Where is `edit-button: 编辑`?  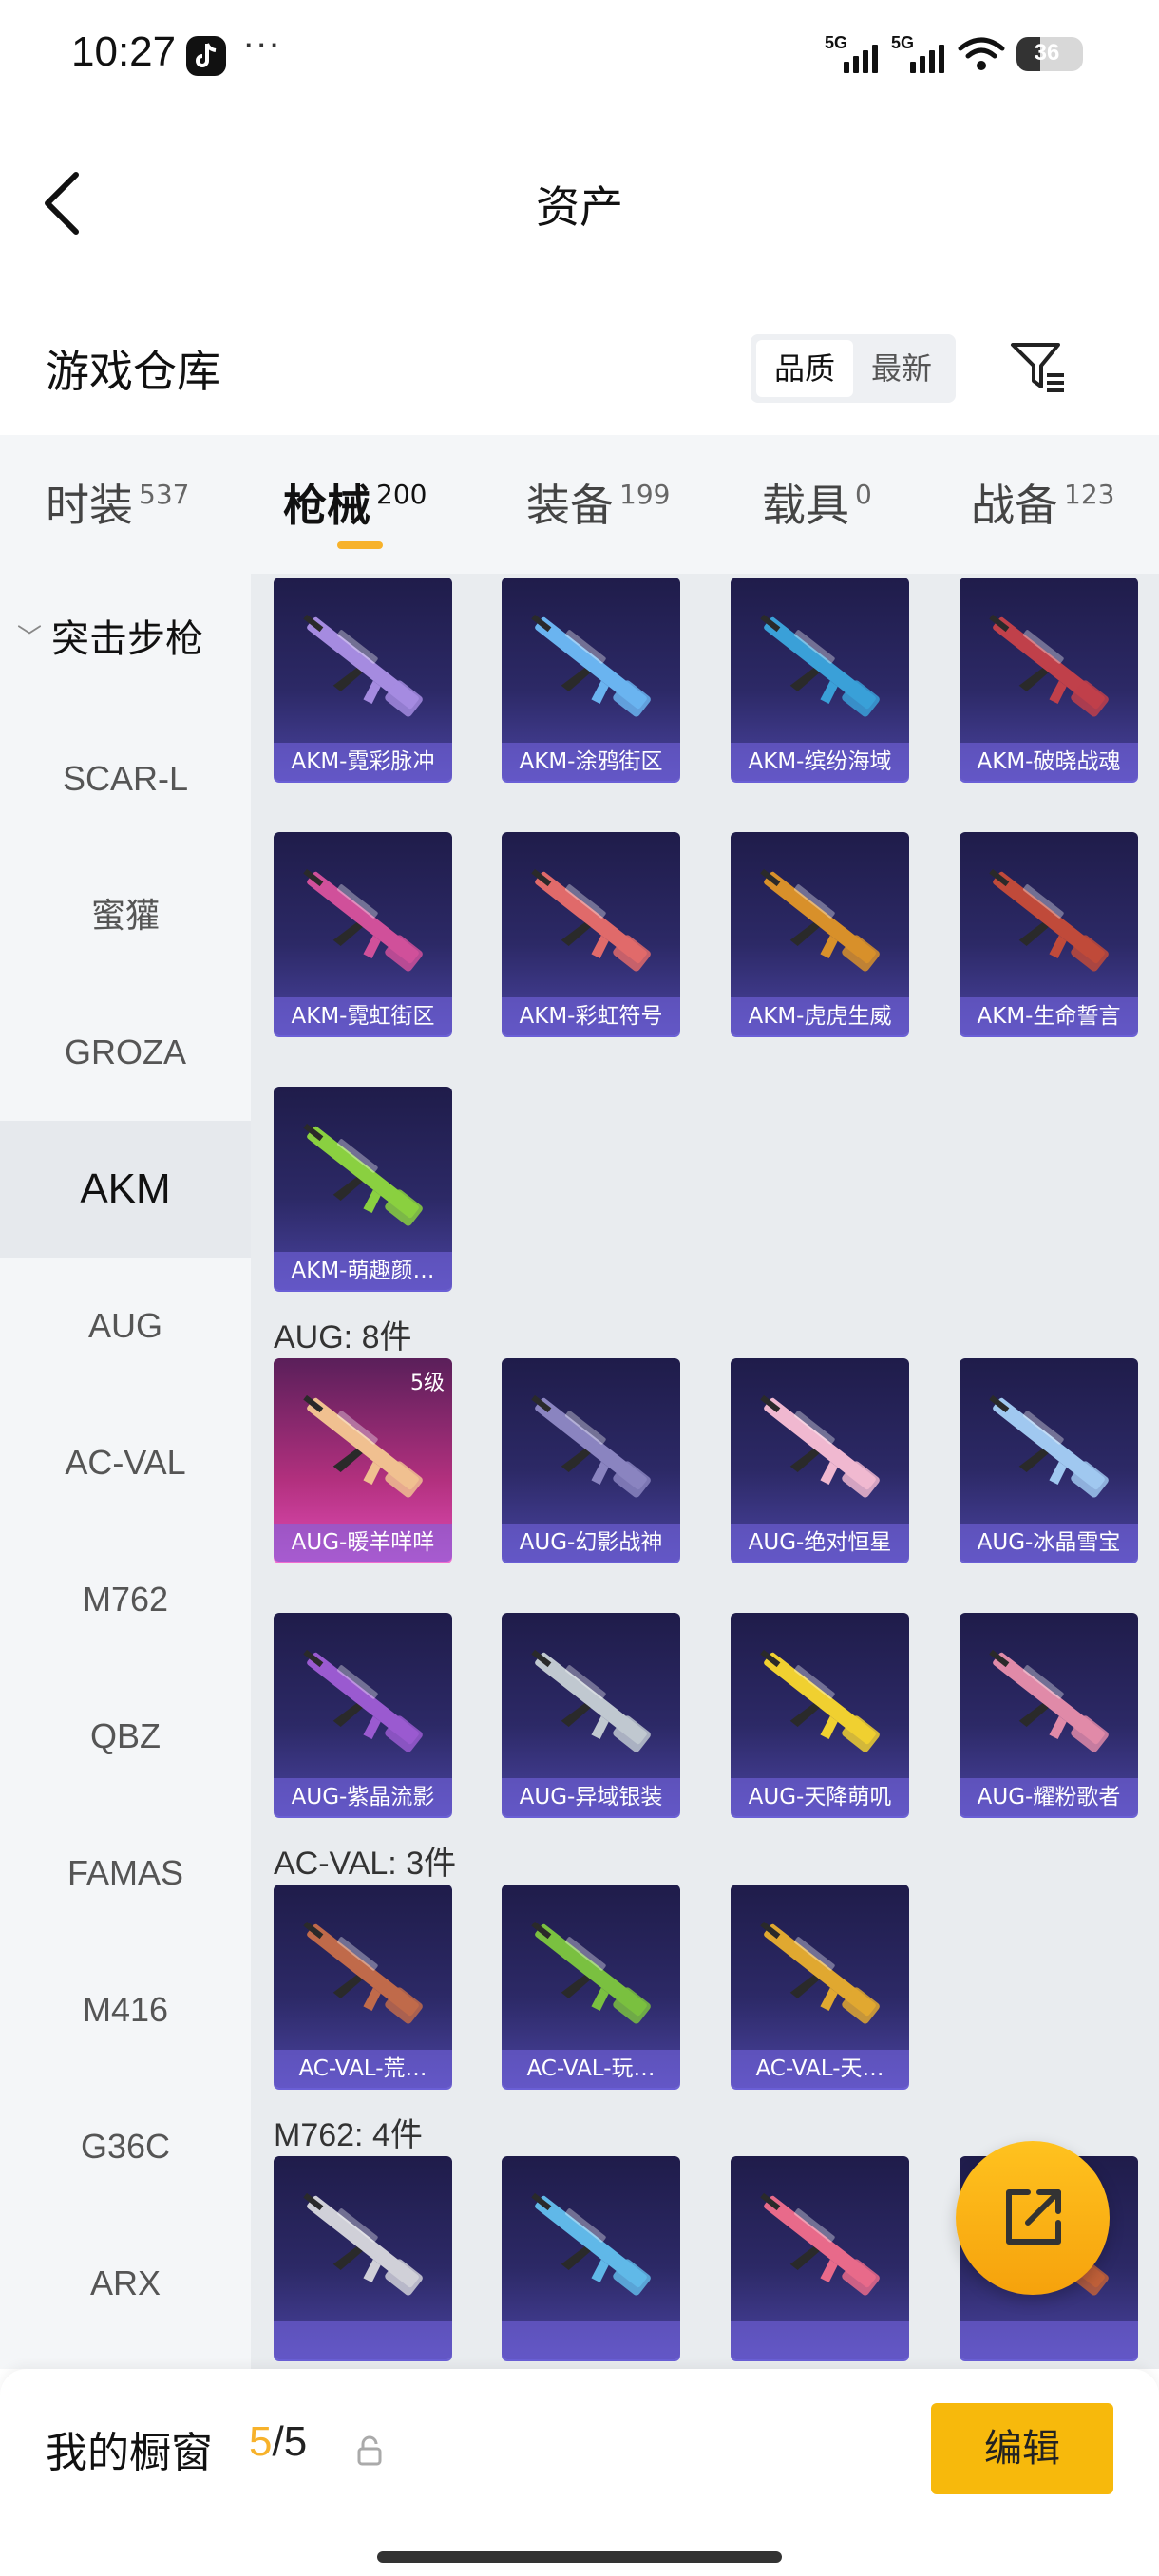
edit-button: 编辑 is located at coordinates (1022, 2448).